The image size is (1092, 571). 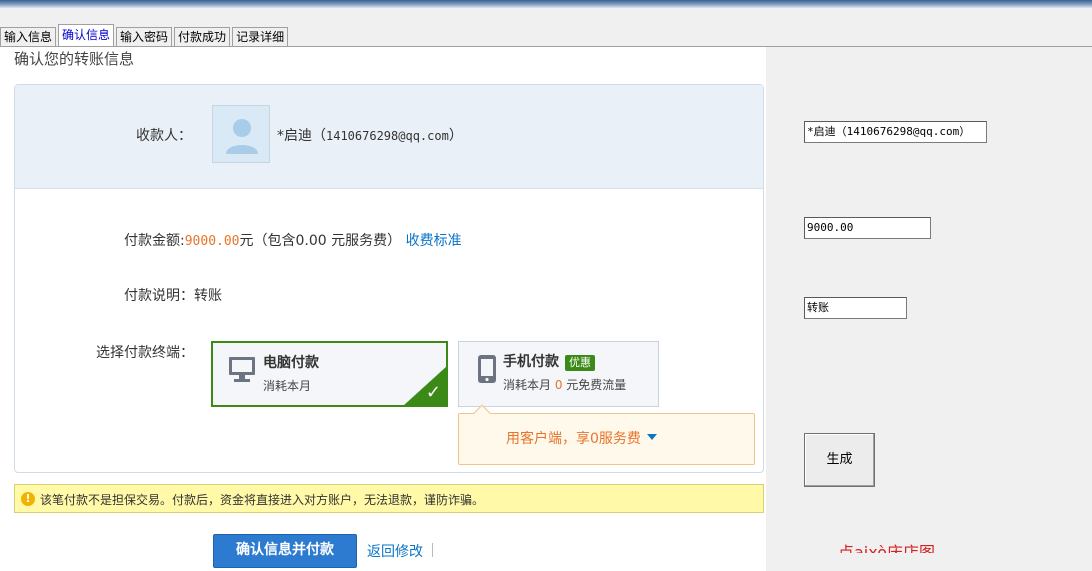 I want to click on warning-banner: ! 该笔付款不是担保交易。付款后，资金将直接进入对方账户，无法退款，谨防诈骗。, so click(x=389, y=498).